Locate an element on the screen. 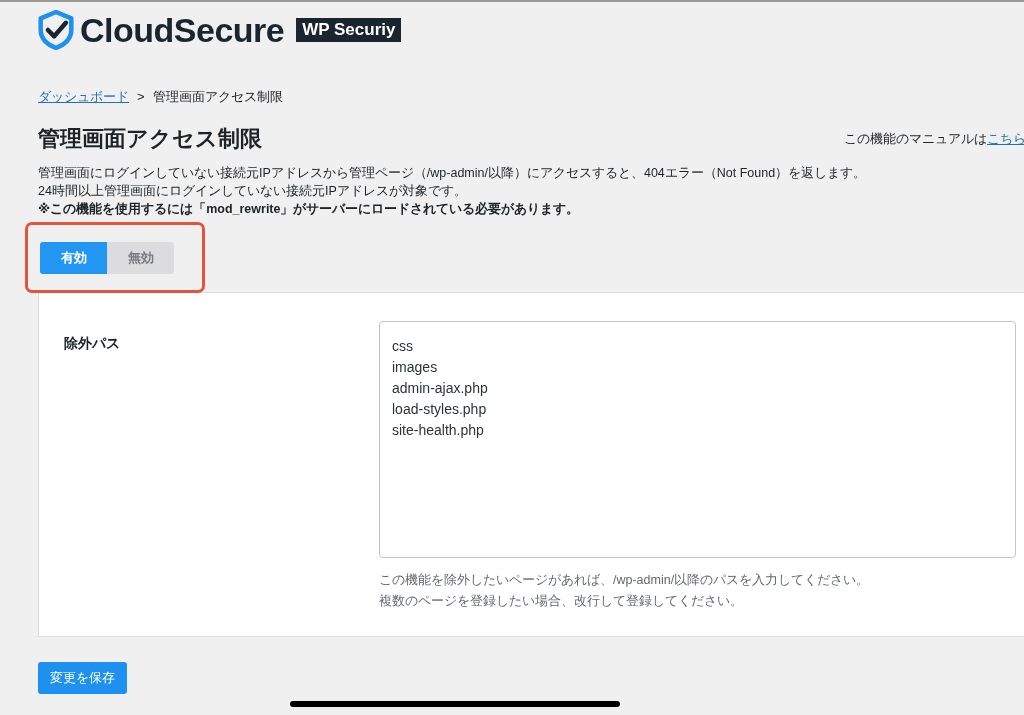  logo-text: CloudSecure is located at coordinates (182, 30).